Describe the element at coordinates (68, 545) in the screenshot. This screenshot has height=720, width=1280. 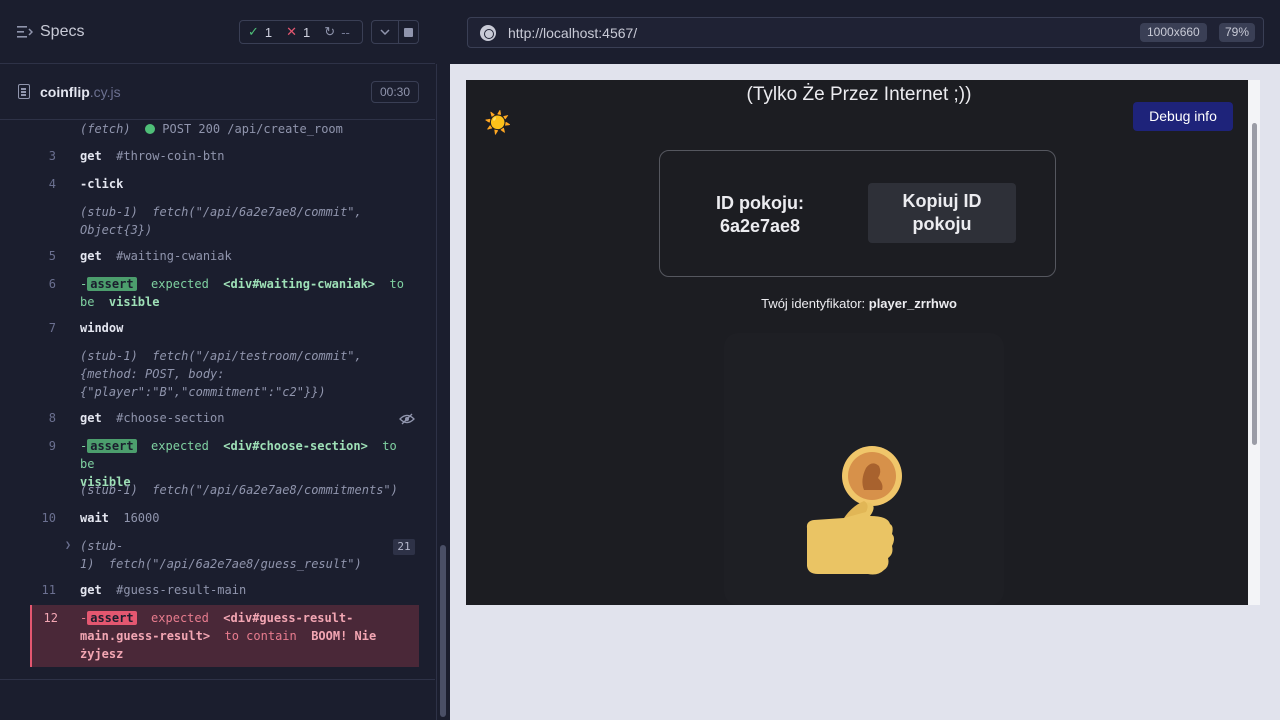
I see `chevron-right-icon: ❯` at that location.